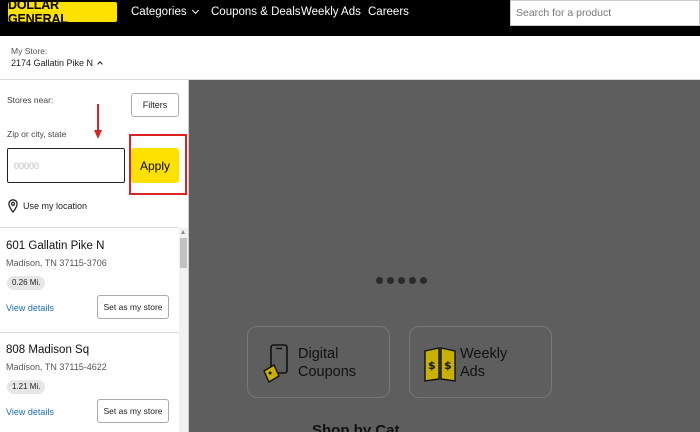 The height and width of the screenshot is (432, 700). I want to click on scrollbar-thumb, so click(183, 253).